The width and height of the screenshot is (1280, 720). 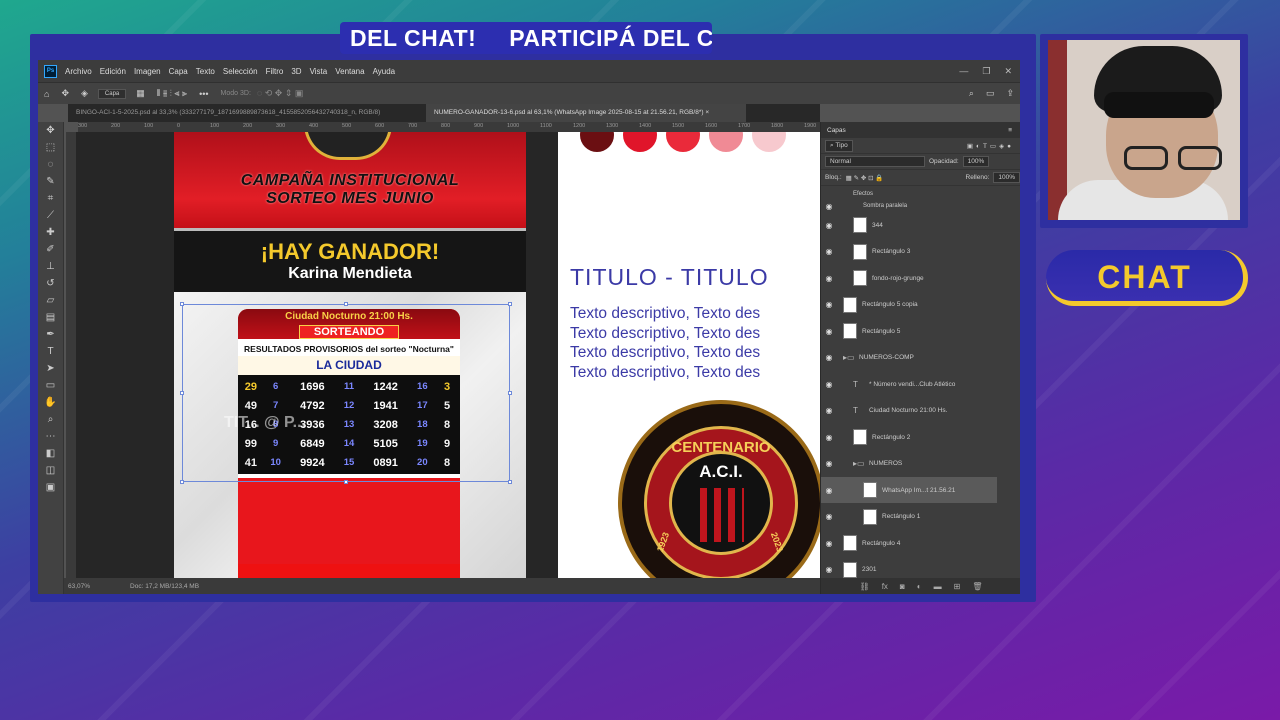 I want to click on marquee-icon: ⬚, so click(x=50, y=147).